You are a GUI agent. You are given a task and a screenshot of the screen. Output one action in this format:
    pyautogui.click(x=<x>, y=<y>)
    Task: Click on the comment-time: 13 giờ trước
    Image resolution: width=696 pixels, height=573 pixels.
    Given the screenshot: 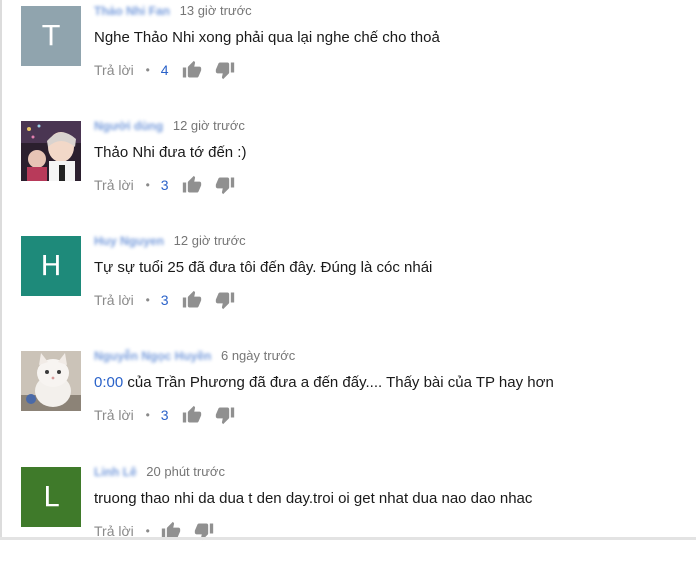 What is the action you would take?
    pyautogui.click(x=216, y=10)
    